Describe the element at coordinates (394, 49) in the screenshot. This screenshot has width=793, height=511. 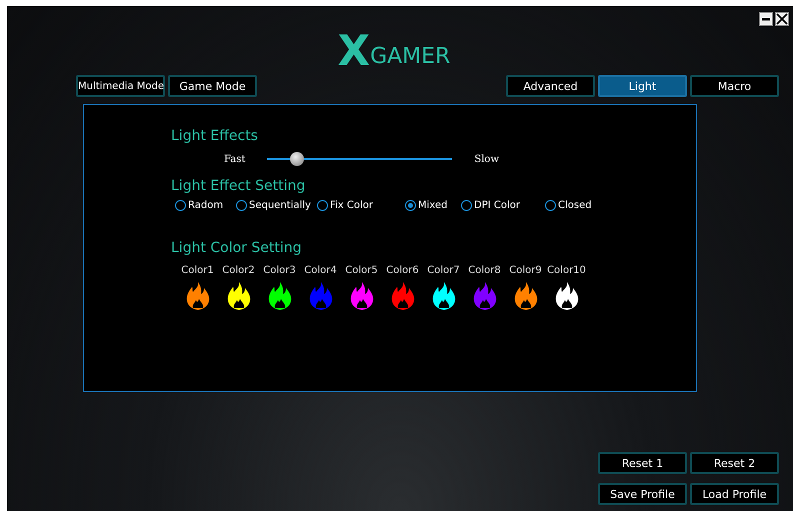
I see `logo: XGAMER` at that location.